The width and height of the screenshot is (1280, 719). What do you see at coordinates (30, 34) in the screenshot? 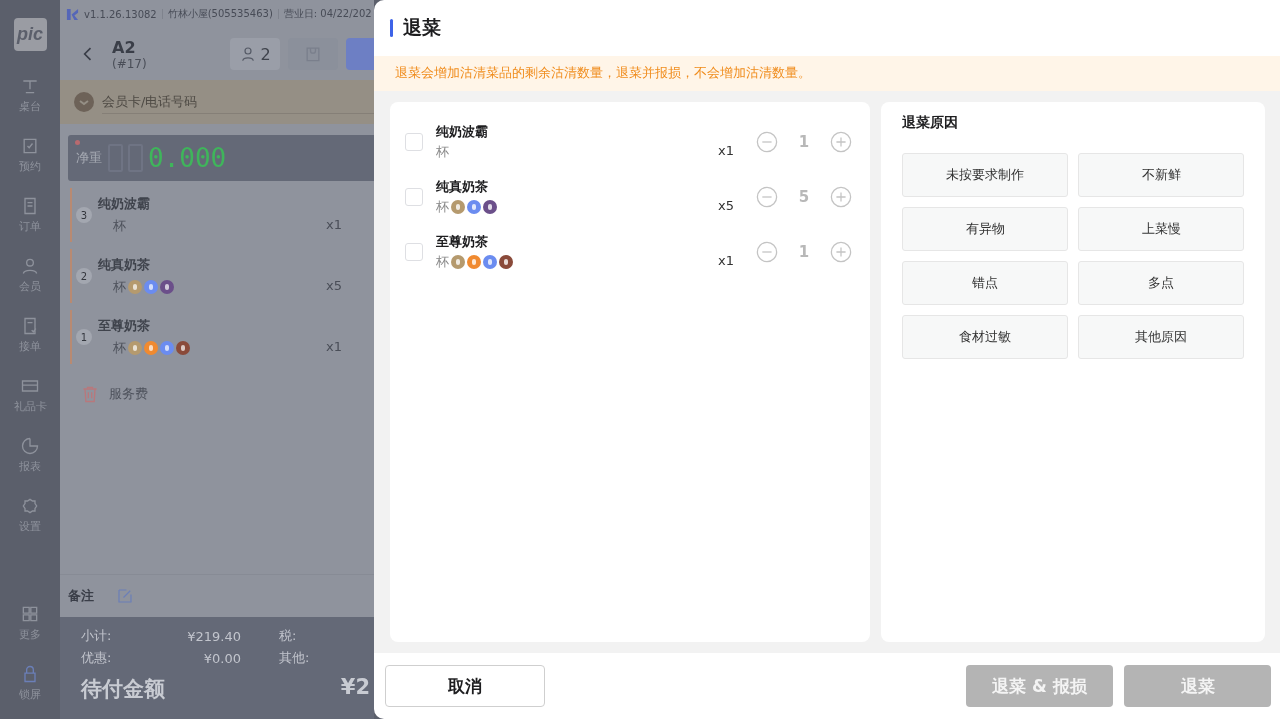
I see `app-logo: pic` at bounding box center [30, 34].